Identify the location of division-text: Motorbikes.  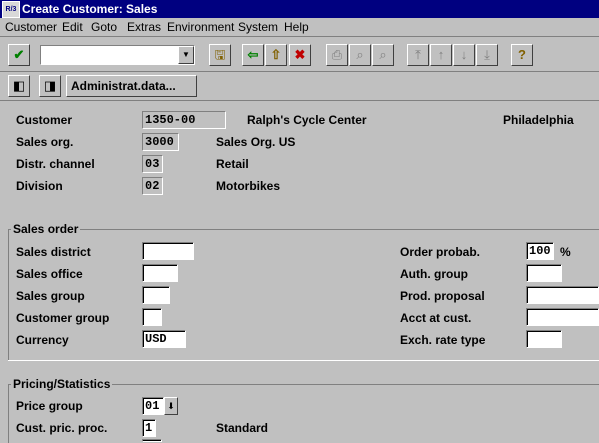
(248, 186).